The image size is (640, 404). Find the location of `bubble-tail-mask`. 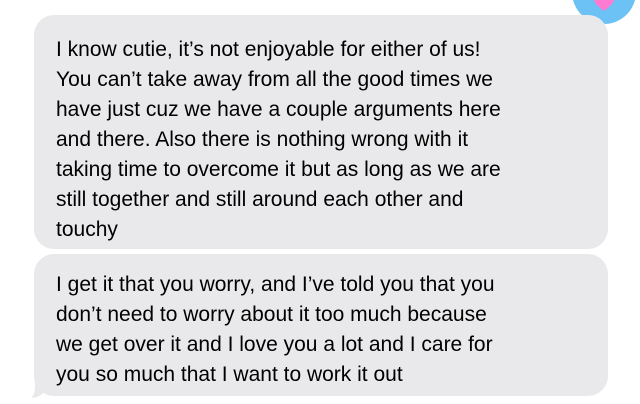

bubble-tail-mask is located at coordinates (26, 390).